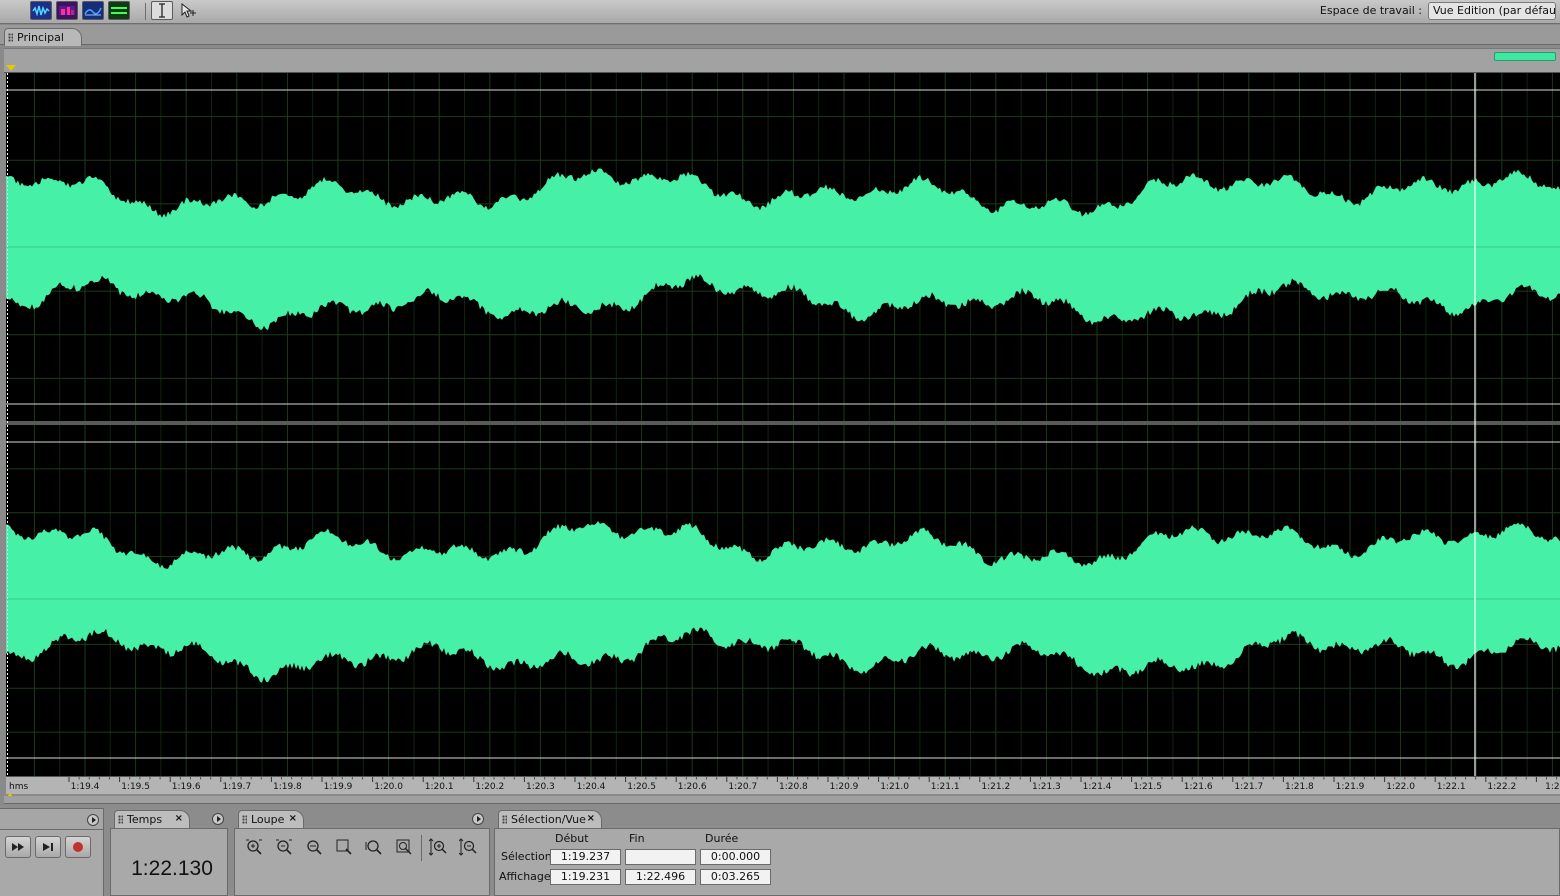 The height and width of the screenshot is (896, 1560). Describe the element at coordinates (1299, 787) in the screenshot. I see `ruler-tick-label: 1:21.8` at that location.